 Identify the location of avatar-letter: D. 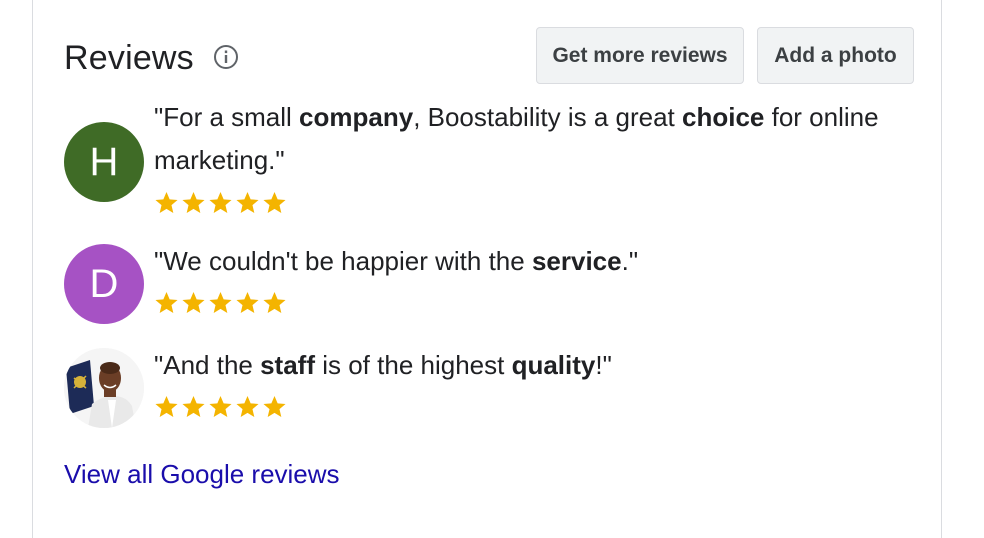
(104, 283).